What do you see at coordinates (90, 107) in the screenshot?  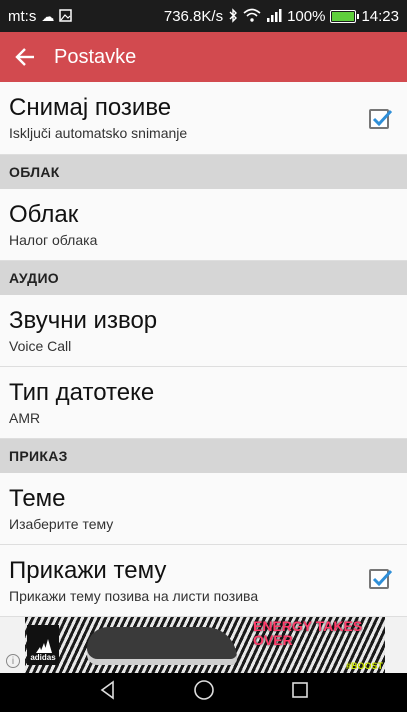 I see `pref-title: Снимај позиве` at bounding box center [90, 107].